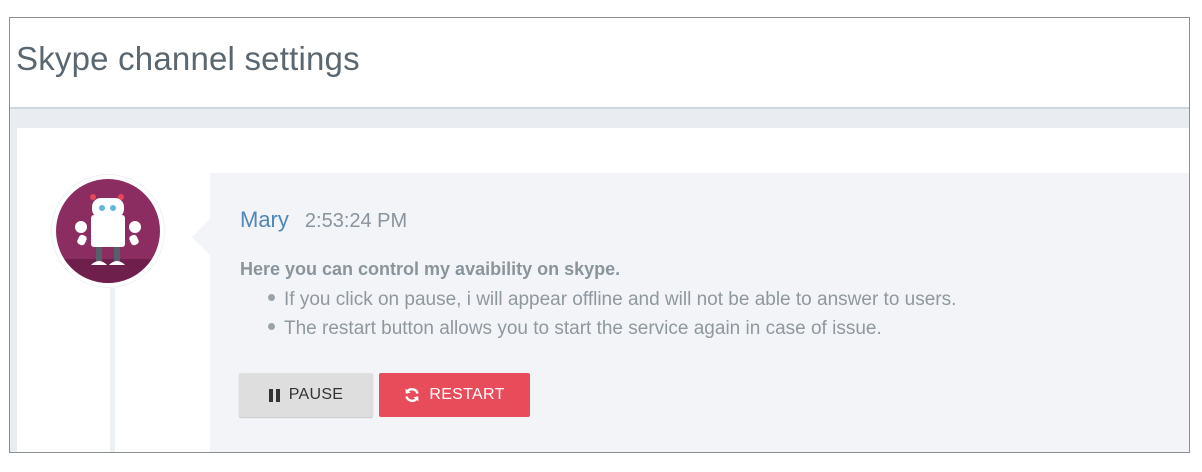 The image size is (1202, 472). I want to click on message-header: Mary 2:53:24 PM, so click(323, 220).